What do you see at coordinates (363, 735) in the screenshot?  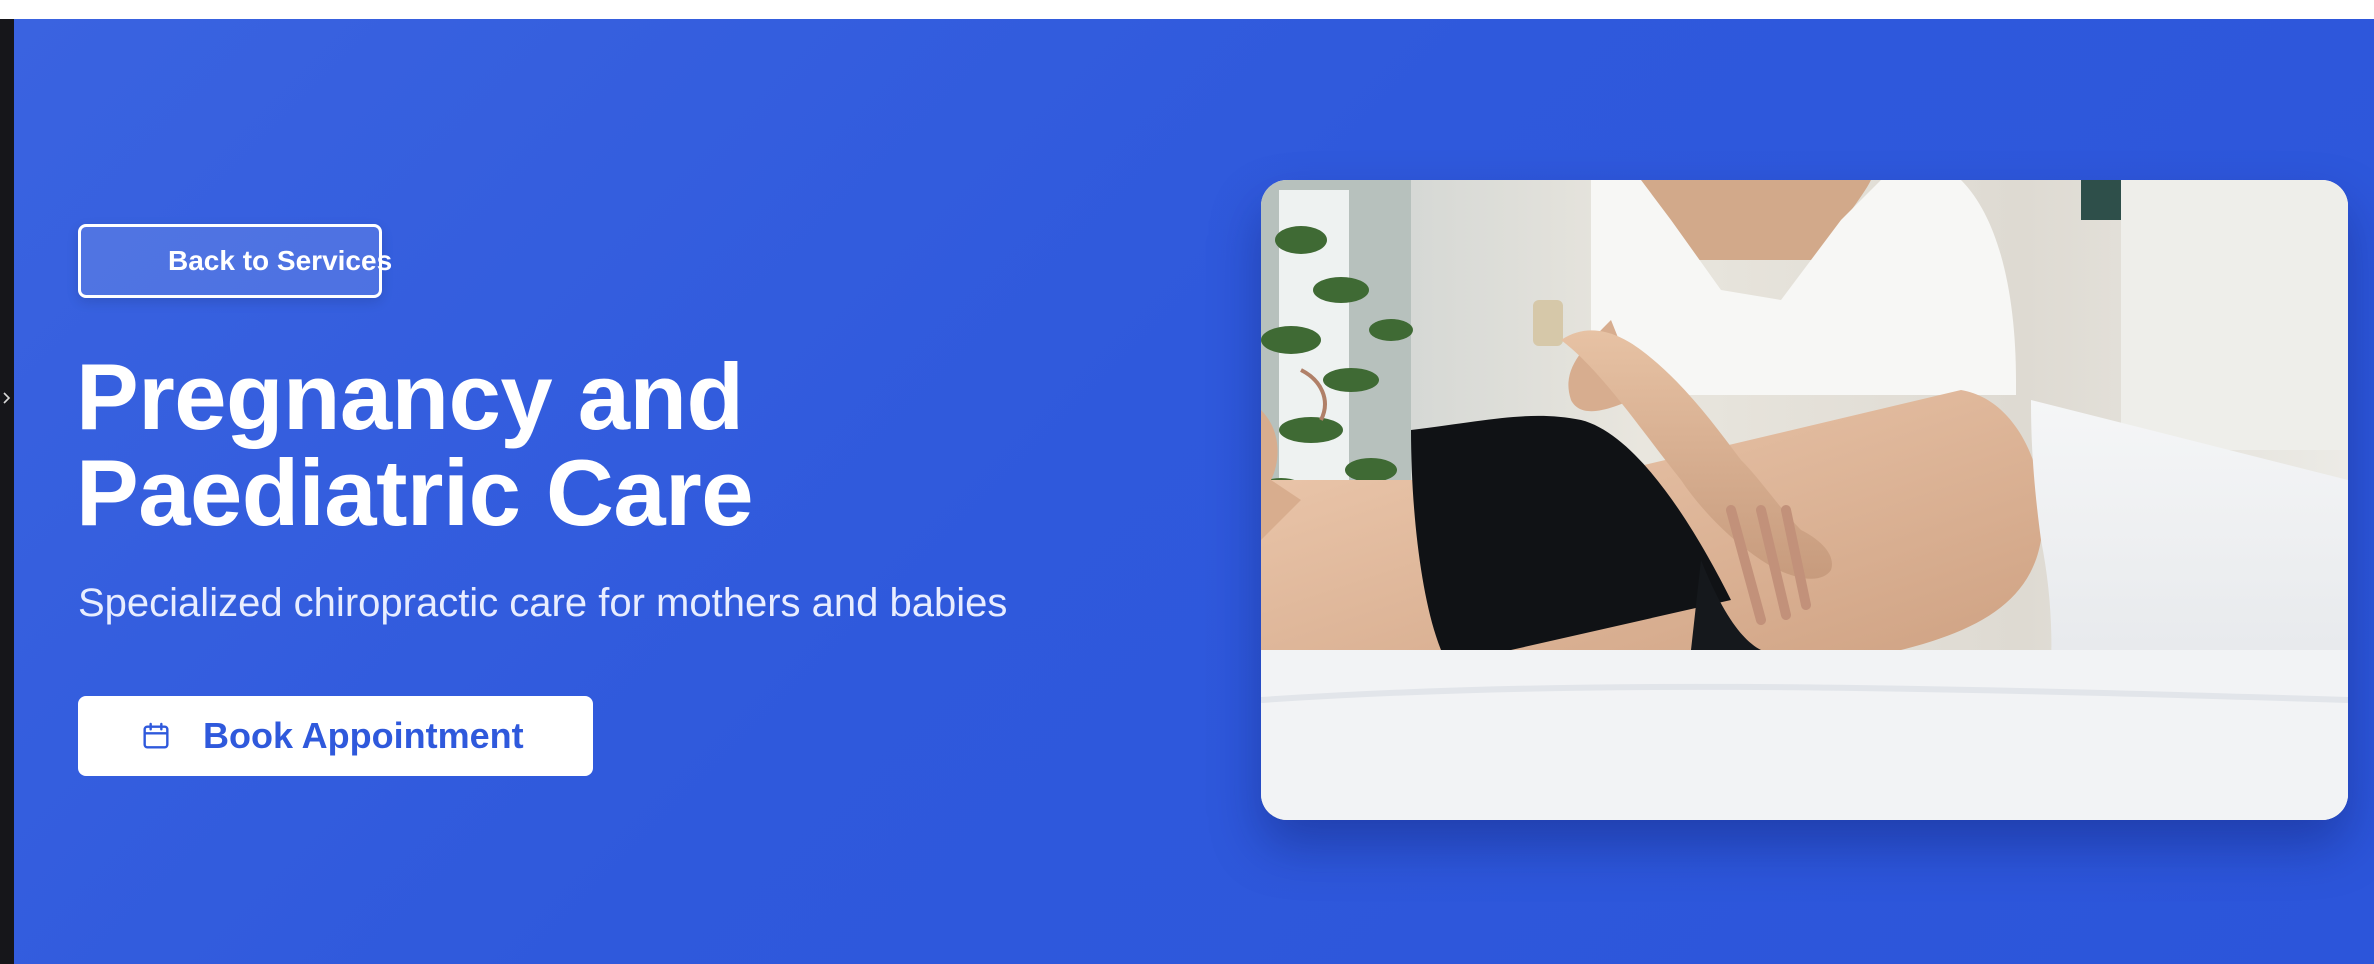 I see `book-appointment-label: Book Appointment` at bounding box center [363, 735].